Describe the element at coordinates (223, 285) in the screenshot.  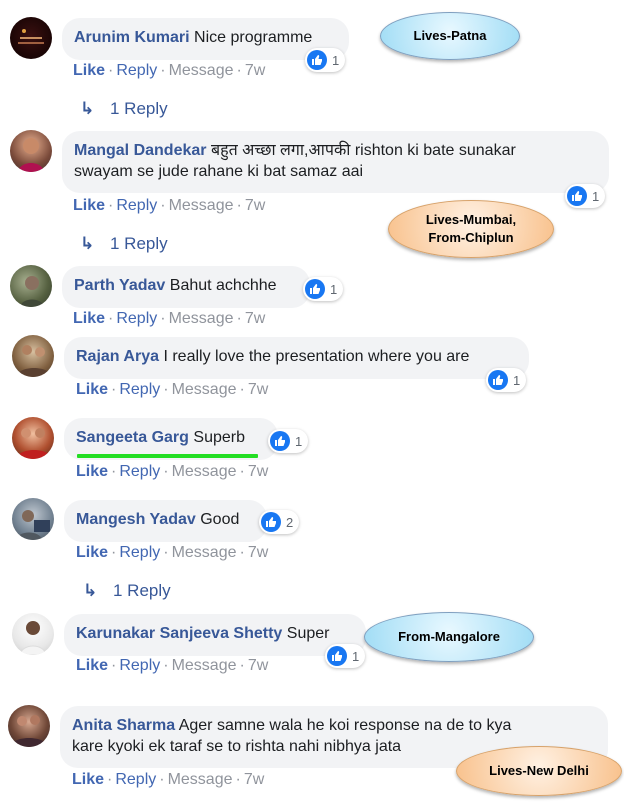
I see `comment-text: Bahut achchhe` at that location.